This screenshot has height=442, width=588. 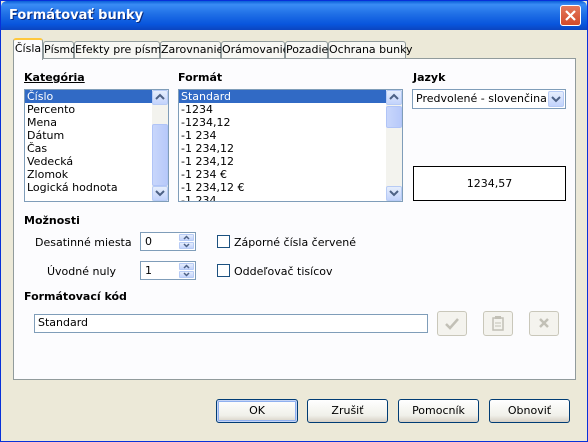 I want to click on category-scrollbar, so click(x=160, y=145).